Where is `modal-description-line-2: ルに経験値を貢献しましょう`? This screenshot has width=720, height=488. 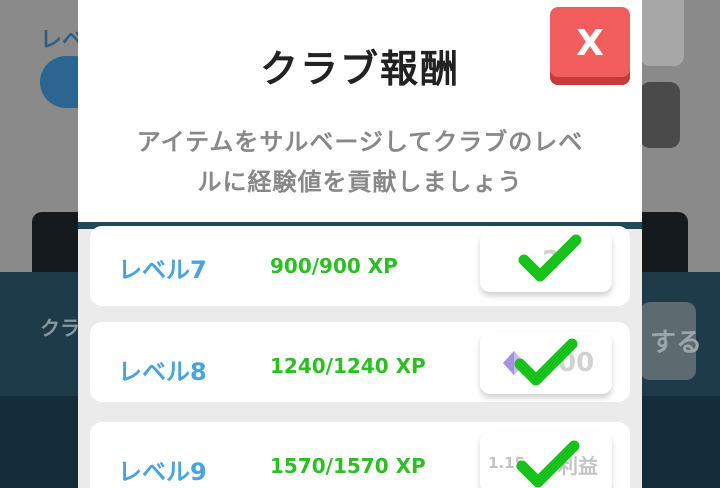 modal-description-line-2: ルに経験値を貢献しましょう is located at coordinates (360, 182).